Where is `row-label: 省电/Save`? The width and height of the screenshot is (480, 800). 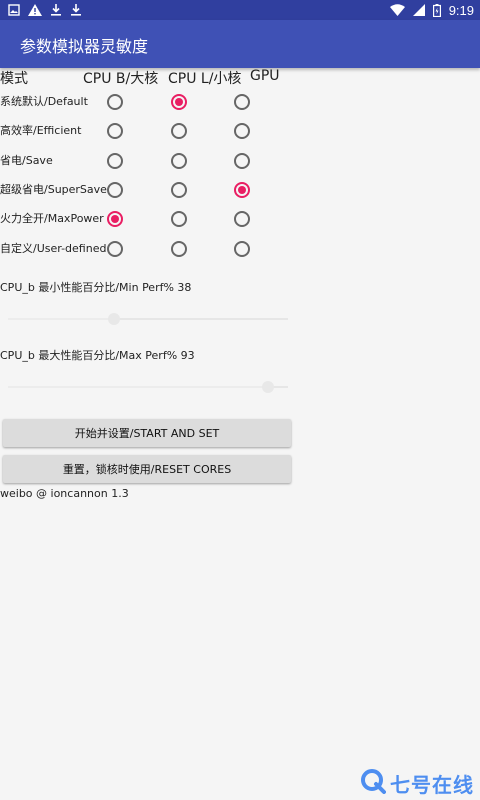 row-label: 省电/Save is located at coordinates (26, 160).